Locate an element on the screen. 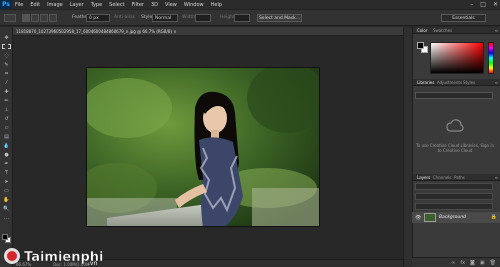 The width and height of the screenshot is (500, 267). window-controls: – □ ✕ is located at coordinates (484, 4).